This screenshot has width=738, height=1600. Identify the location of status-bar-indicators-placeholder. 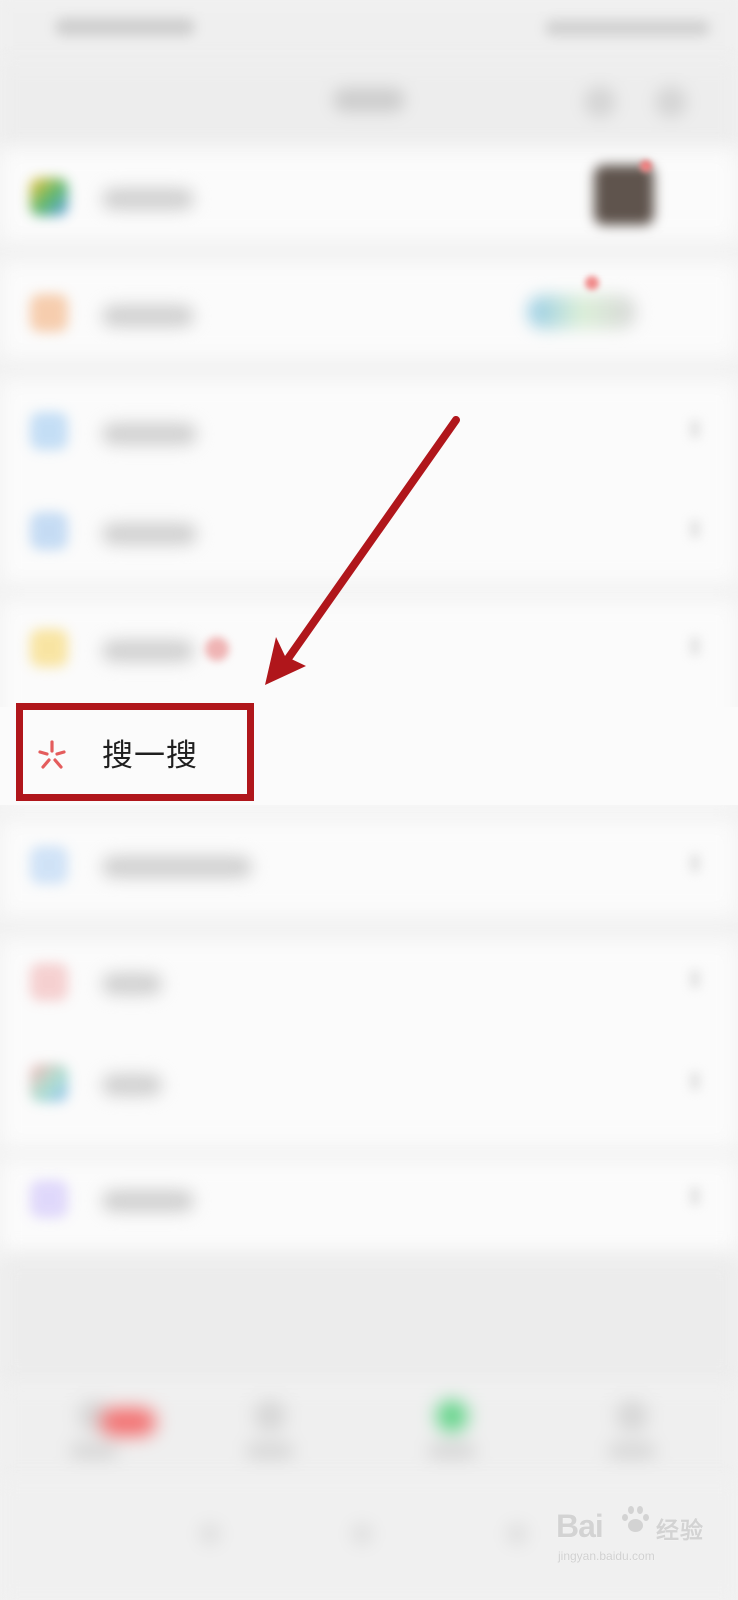
(627, 28).